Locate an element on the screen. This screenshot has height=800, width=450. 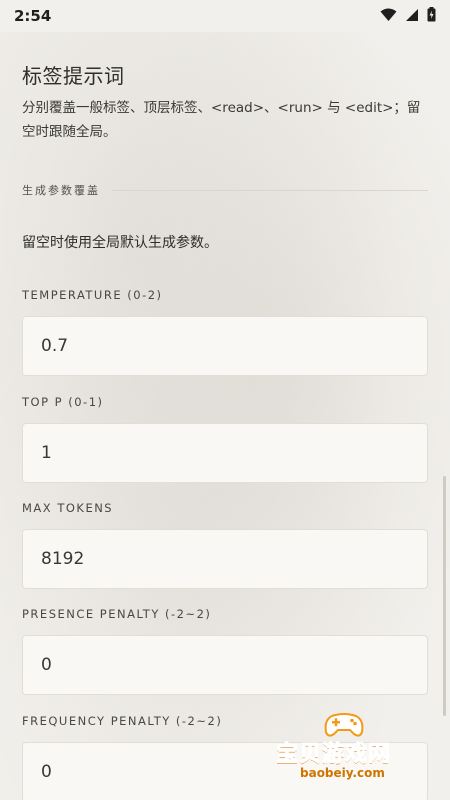
top-p-label: TOP P (0-1) is located at coordinates (63, 402).